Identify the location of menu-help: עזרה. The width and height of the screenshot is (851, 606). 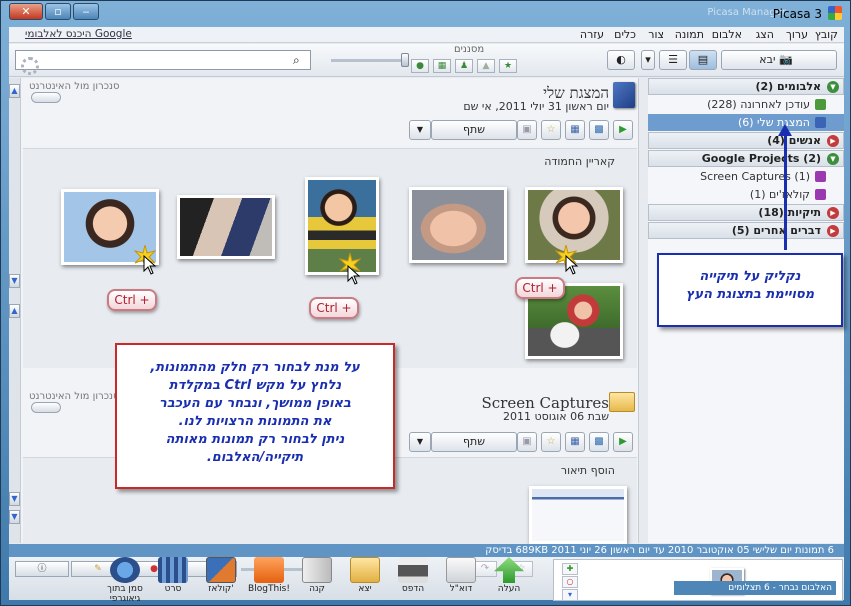
(592, 34).